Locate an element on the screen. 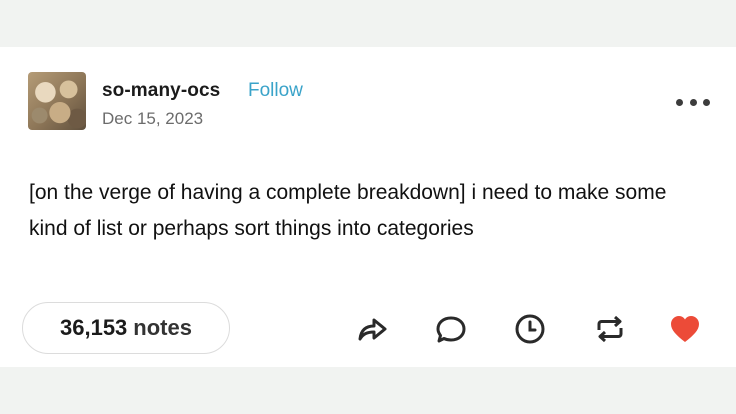 The height and width of the screenshot is (414, 736). reply-icon is located at coordinates (451, 329).